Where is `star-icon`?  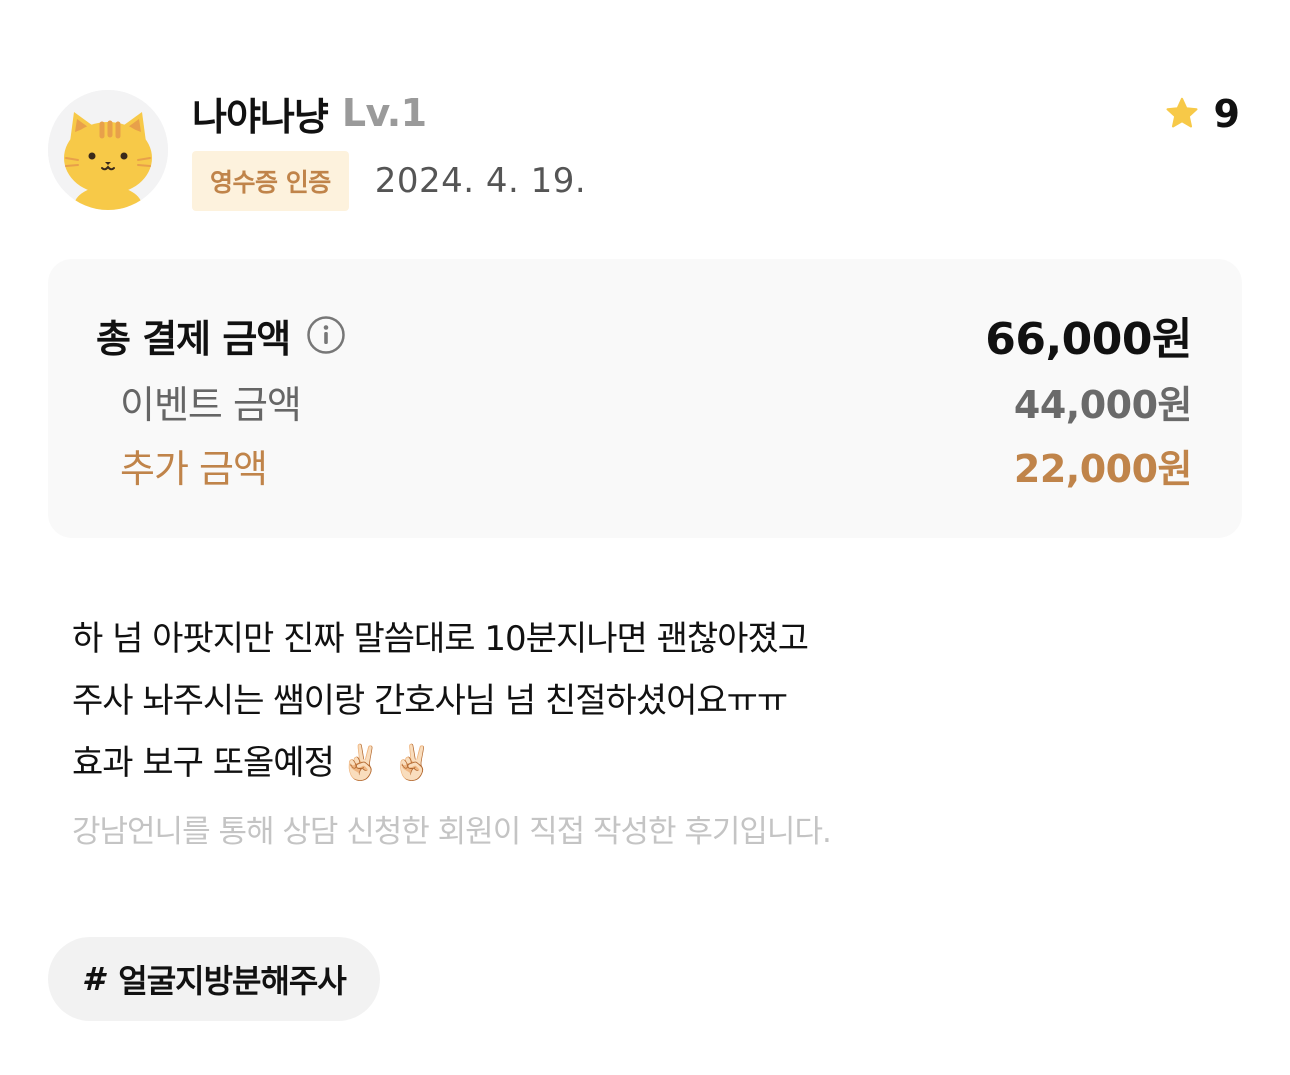
star-icon is located at coordinates (1182, 114).